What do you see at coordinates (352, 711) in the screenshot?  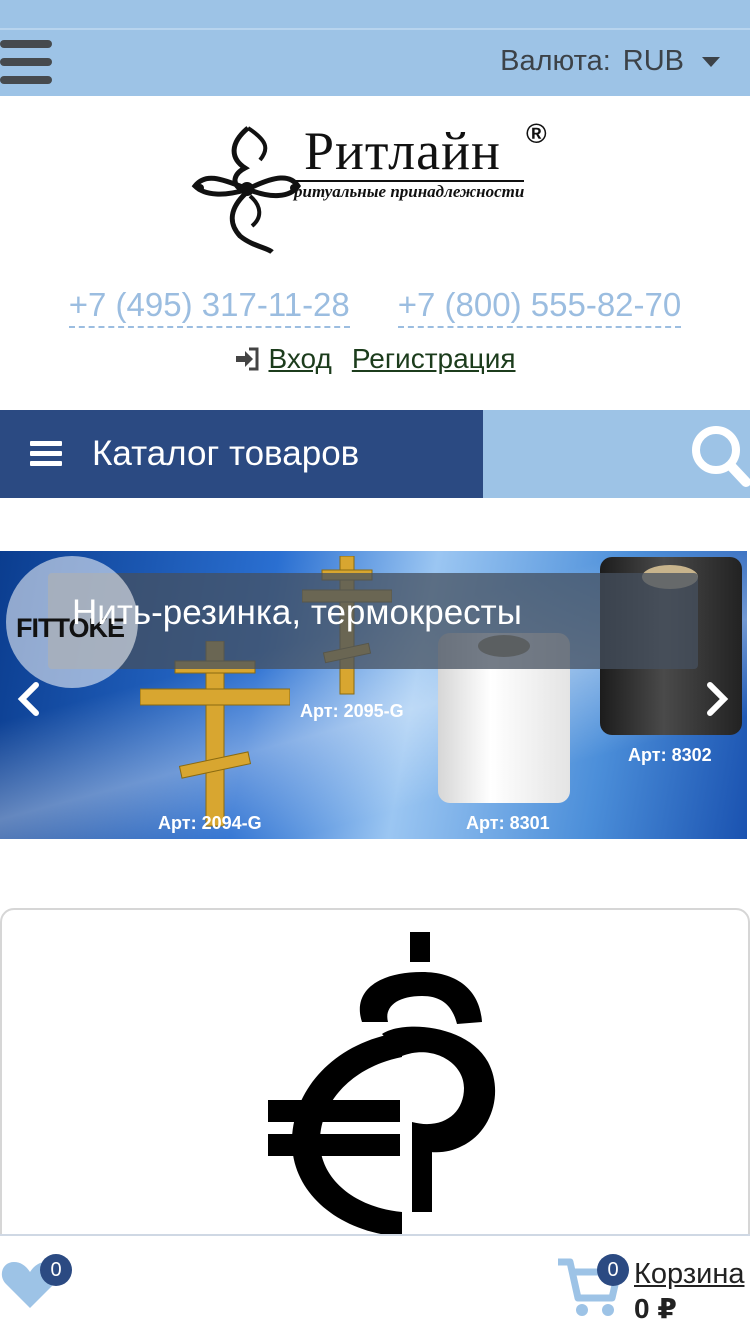 I see `article-label: Арт: 2095-G` at bounding box center [352, 711].